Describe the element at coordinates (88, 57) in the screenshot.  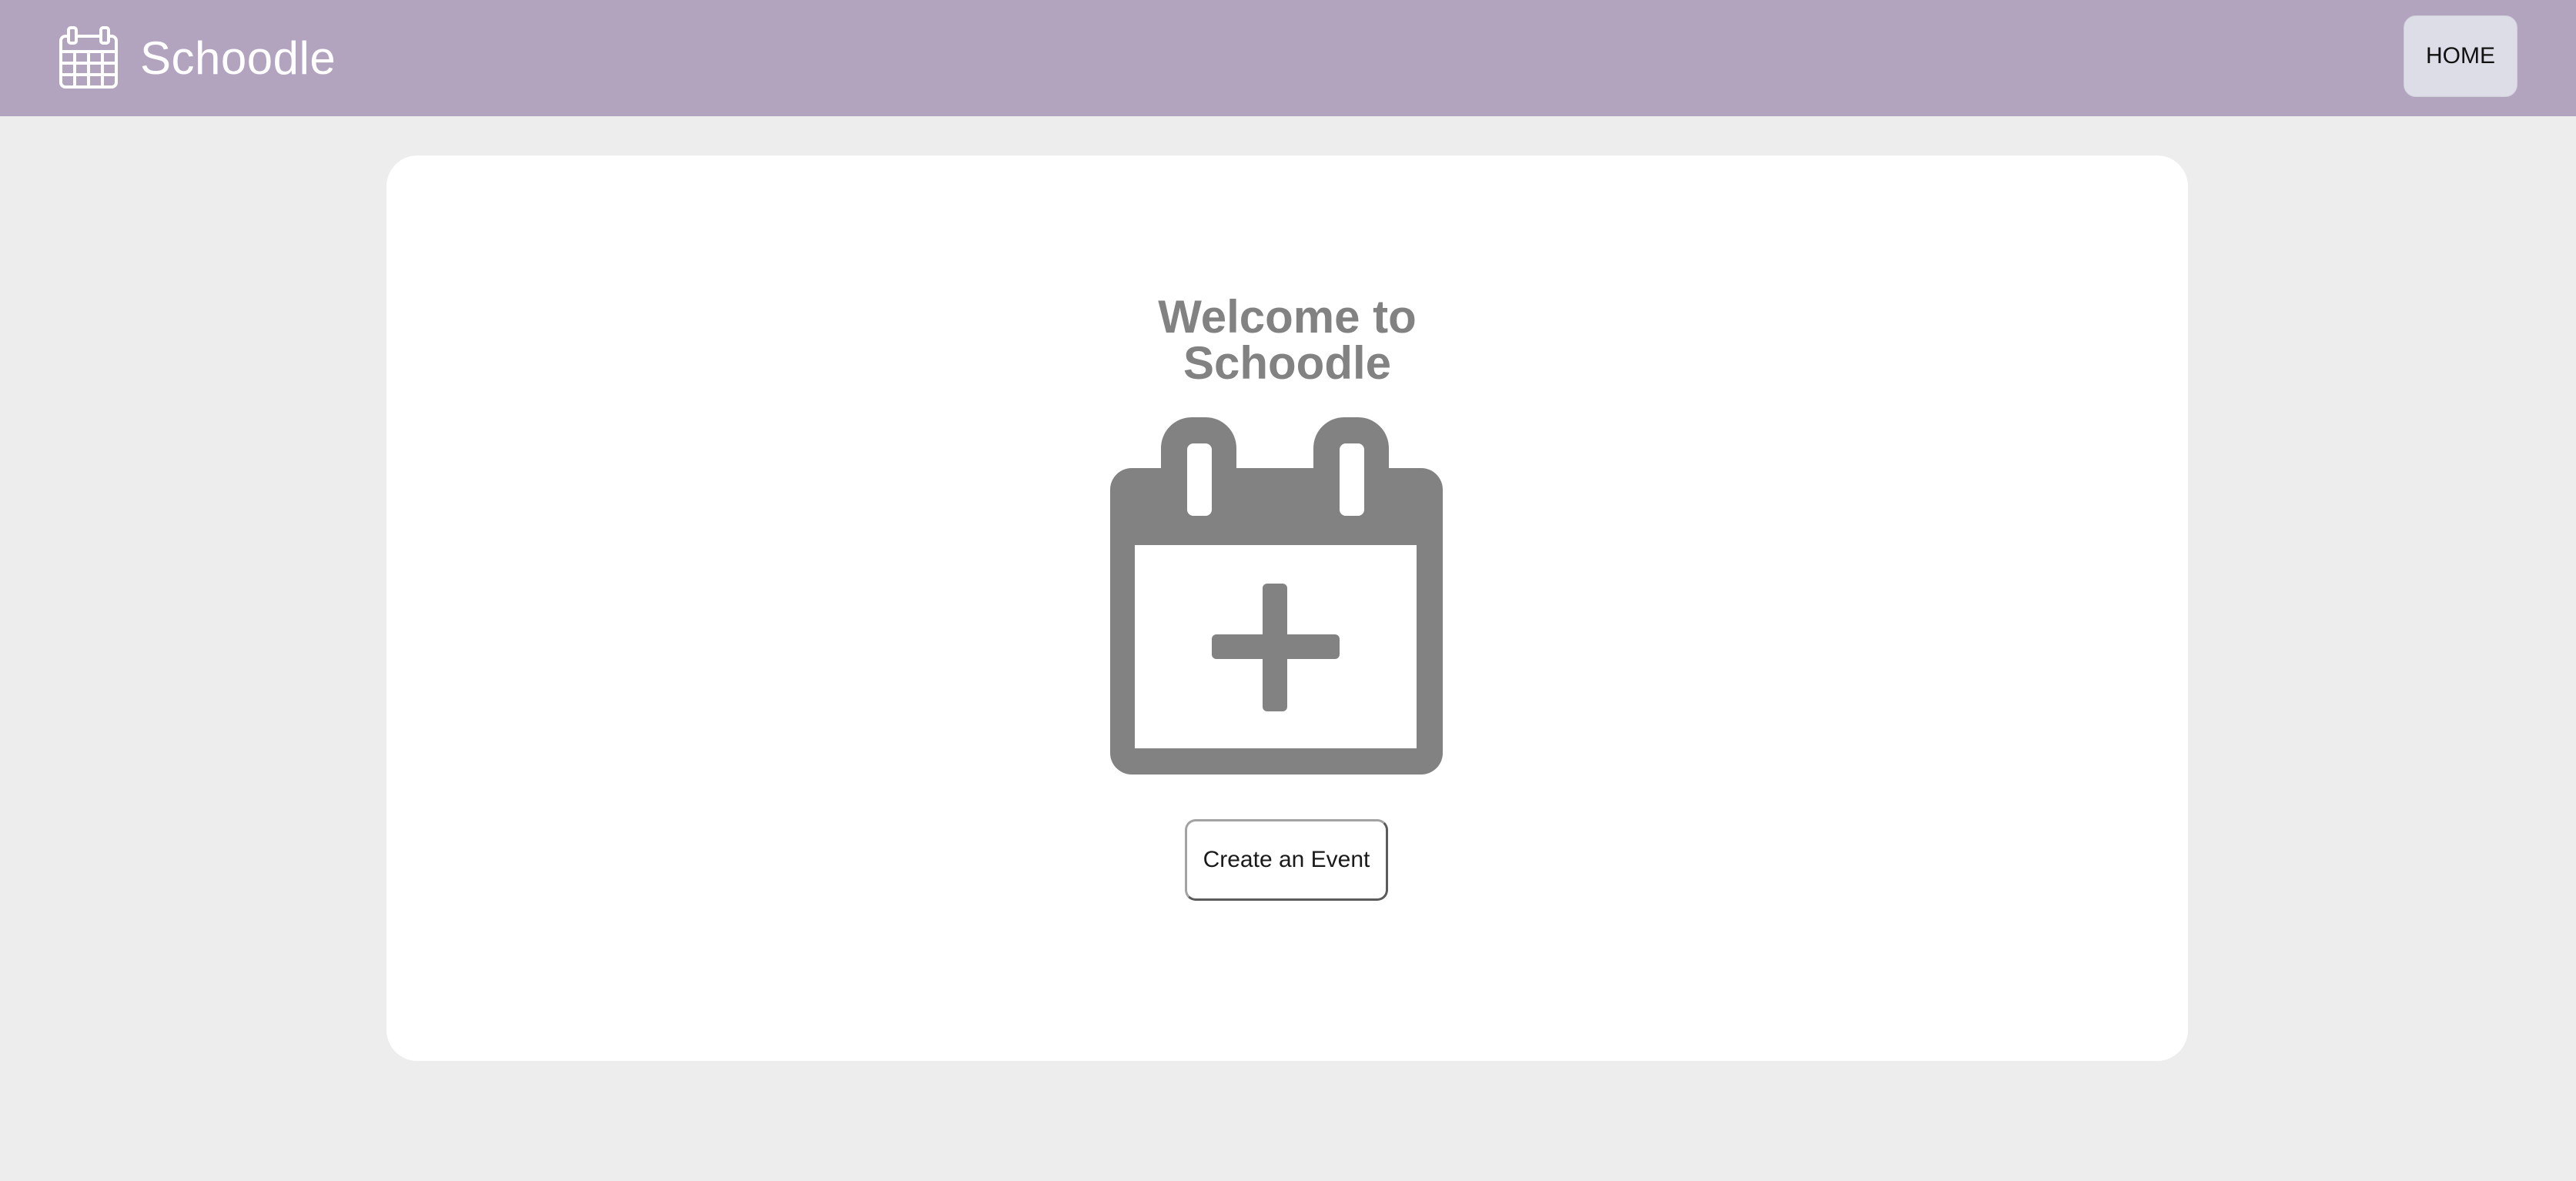
I see `calendar-icon` at that location.